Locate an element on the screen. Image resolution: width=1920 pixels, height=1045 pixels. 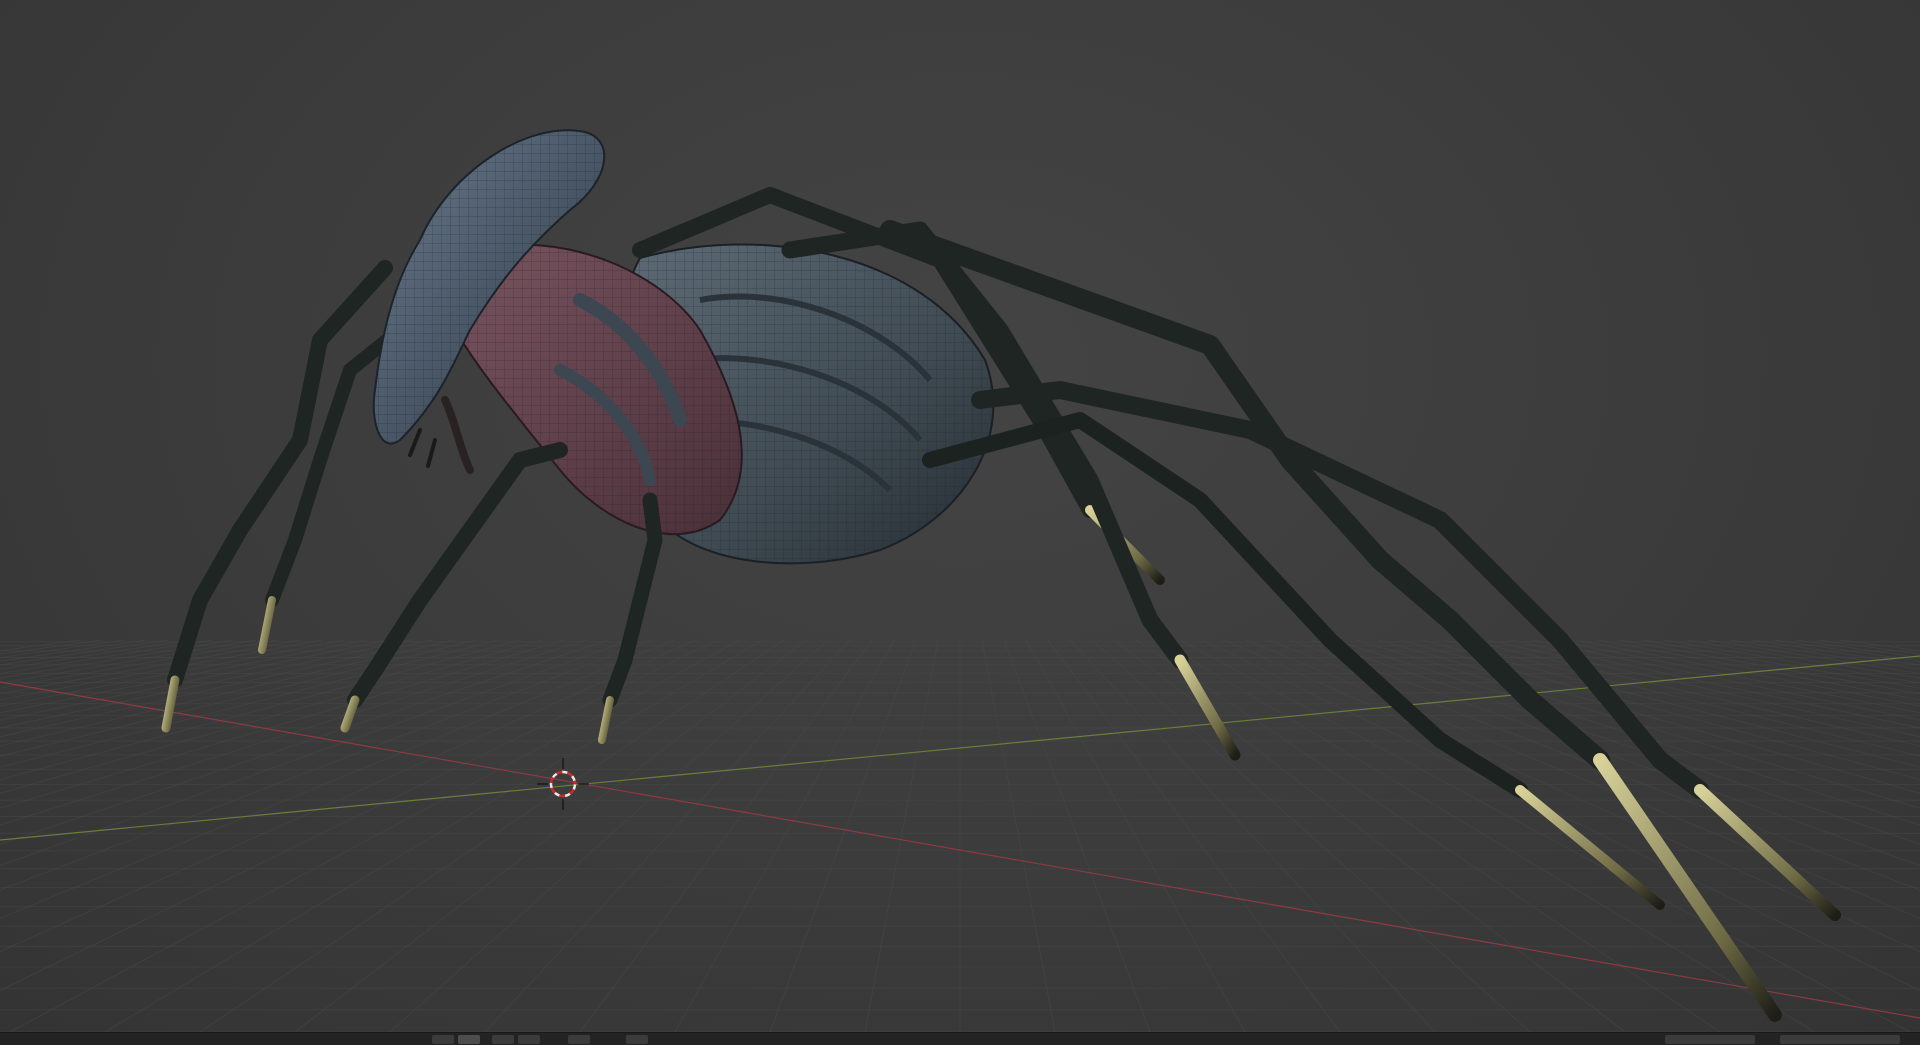
select-icon is located at coordinates (443, 1039).